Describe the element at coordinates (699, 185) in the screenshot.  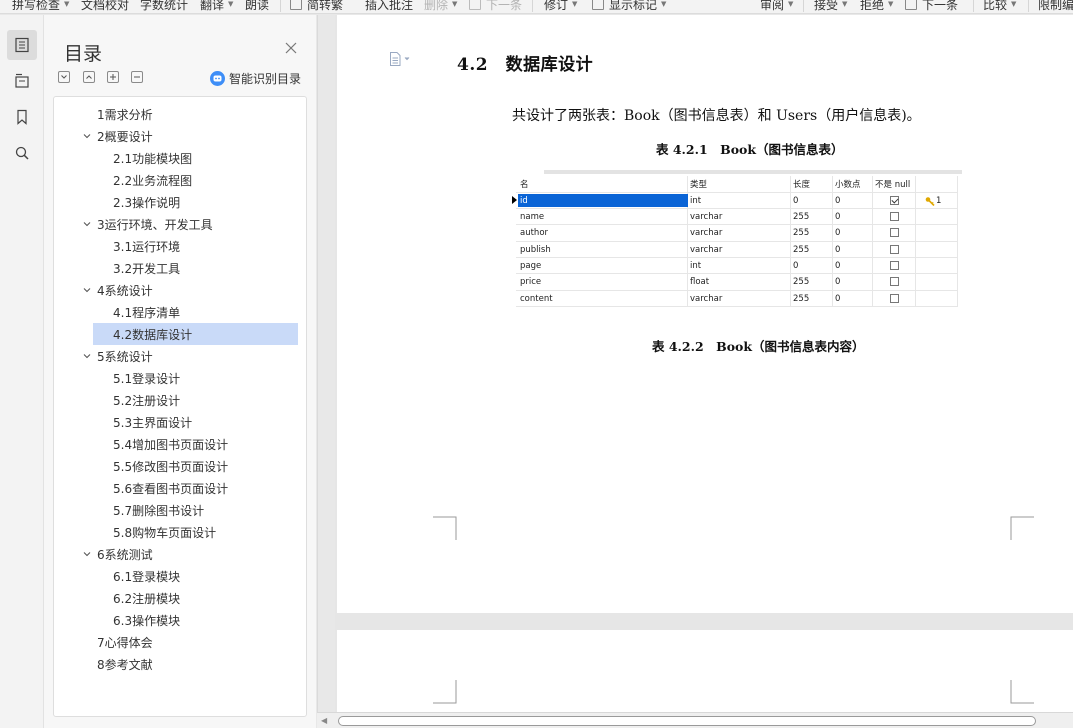
I see `column-header-type: 类型` at that location.